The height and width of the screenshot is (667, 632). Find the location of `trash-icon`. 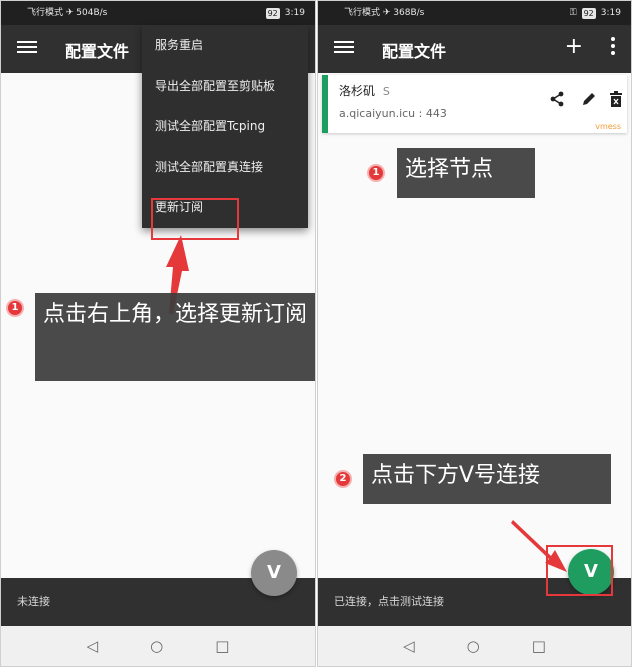

trash-icon is located at coordinates (616, 101).